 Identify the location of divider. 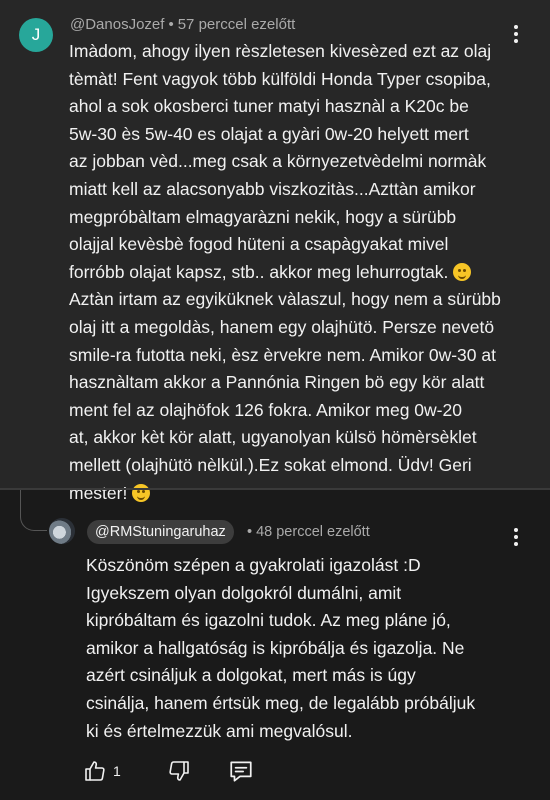
(275, 489).